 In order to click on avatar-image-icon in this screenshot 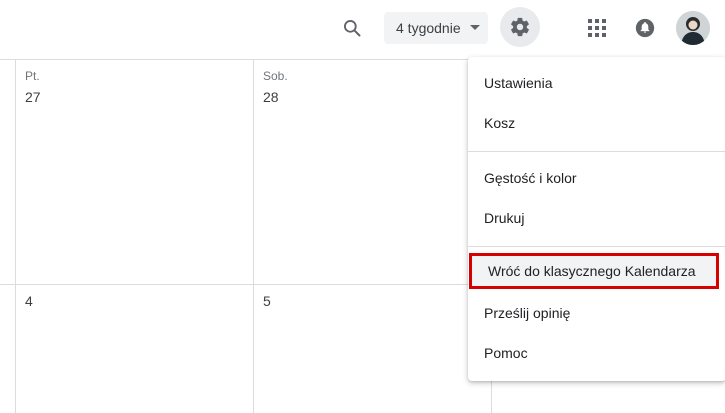, I will do `click(693, 28)`.